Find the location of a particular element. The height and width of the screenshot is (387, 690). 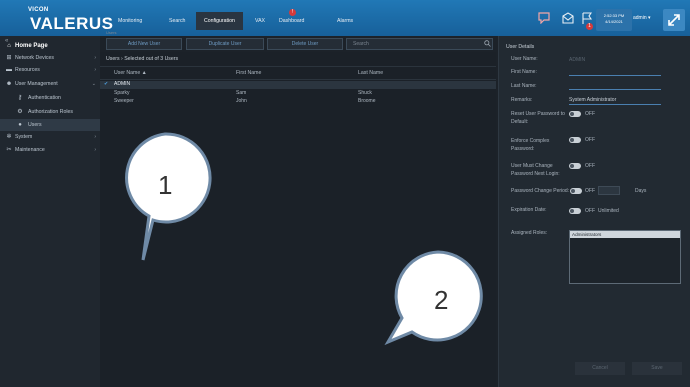

details-title: User Details is located at coordinates (520, 47).